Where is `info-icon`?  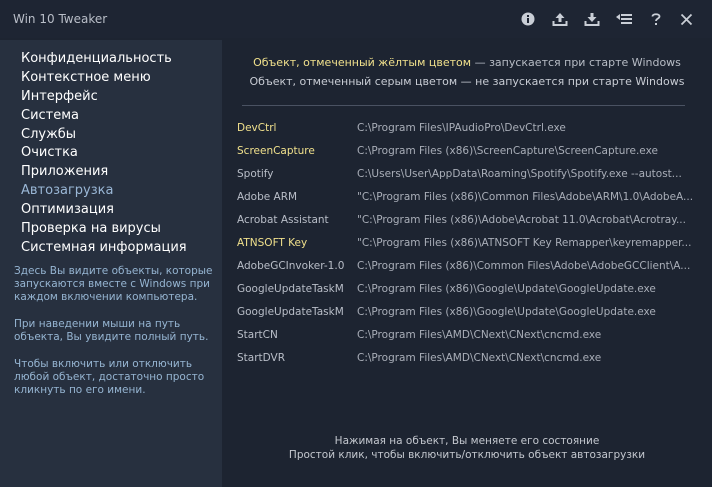 info-icon is located at coordinates (528, 19).